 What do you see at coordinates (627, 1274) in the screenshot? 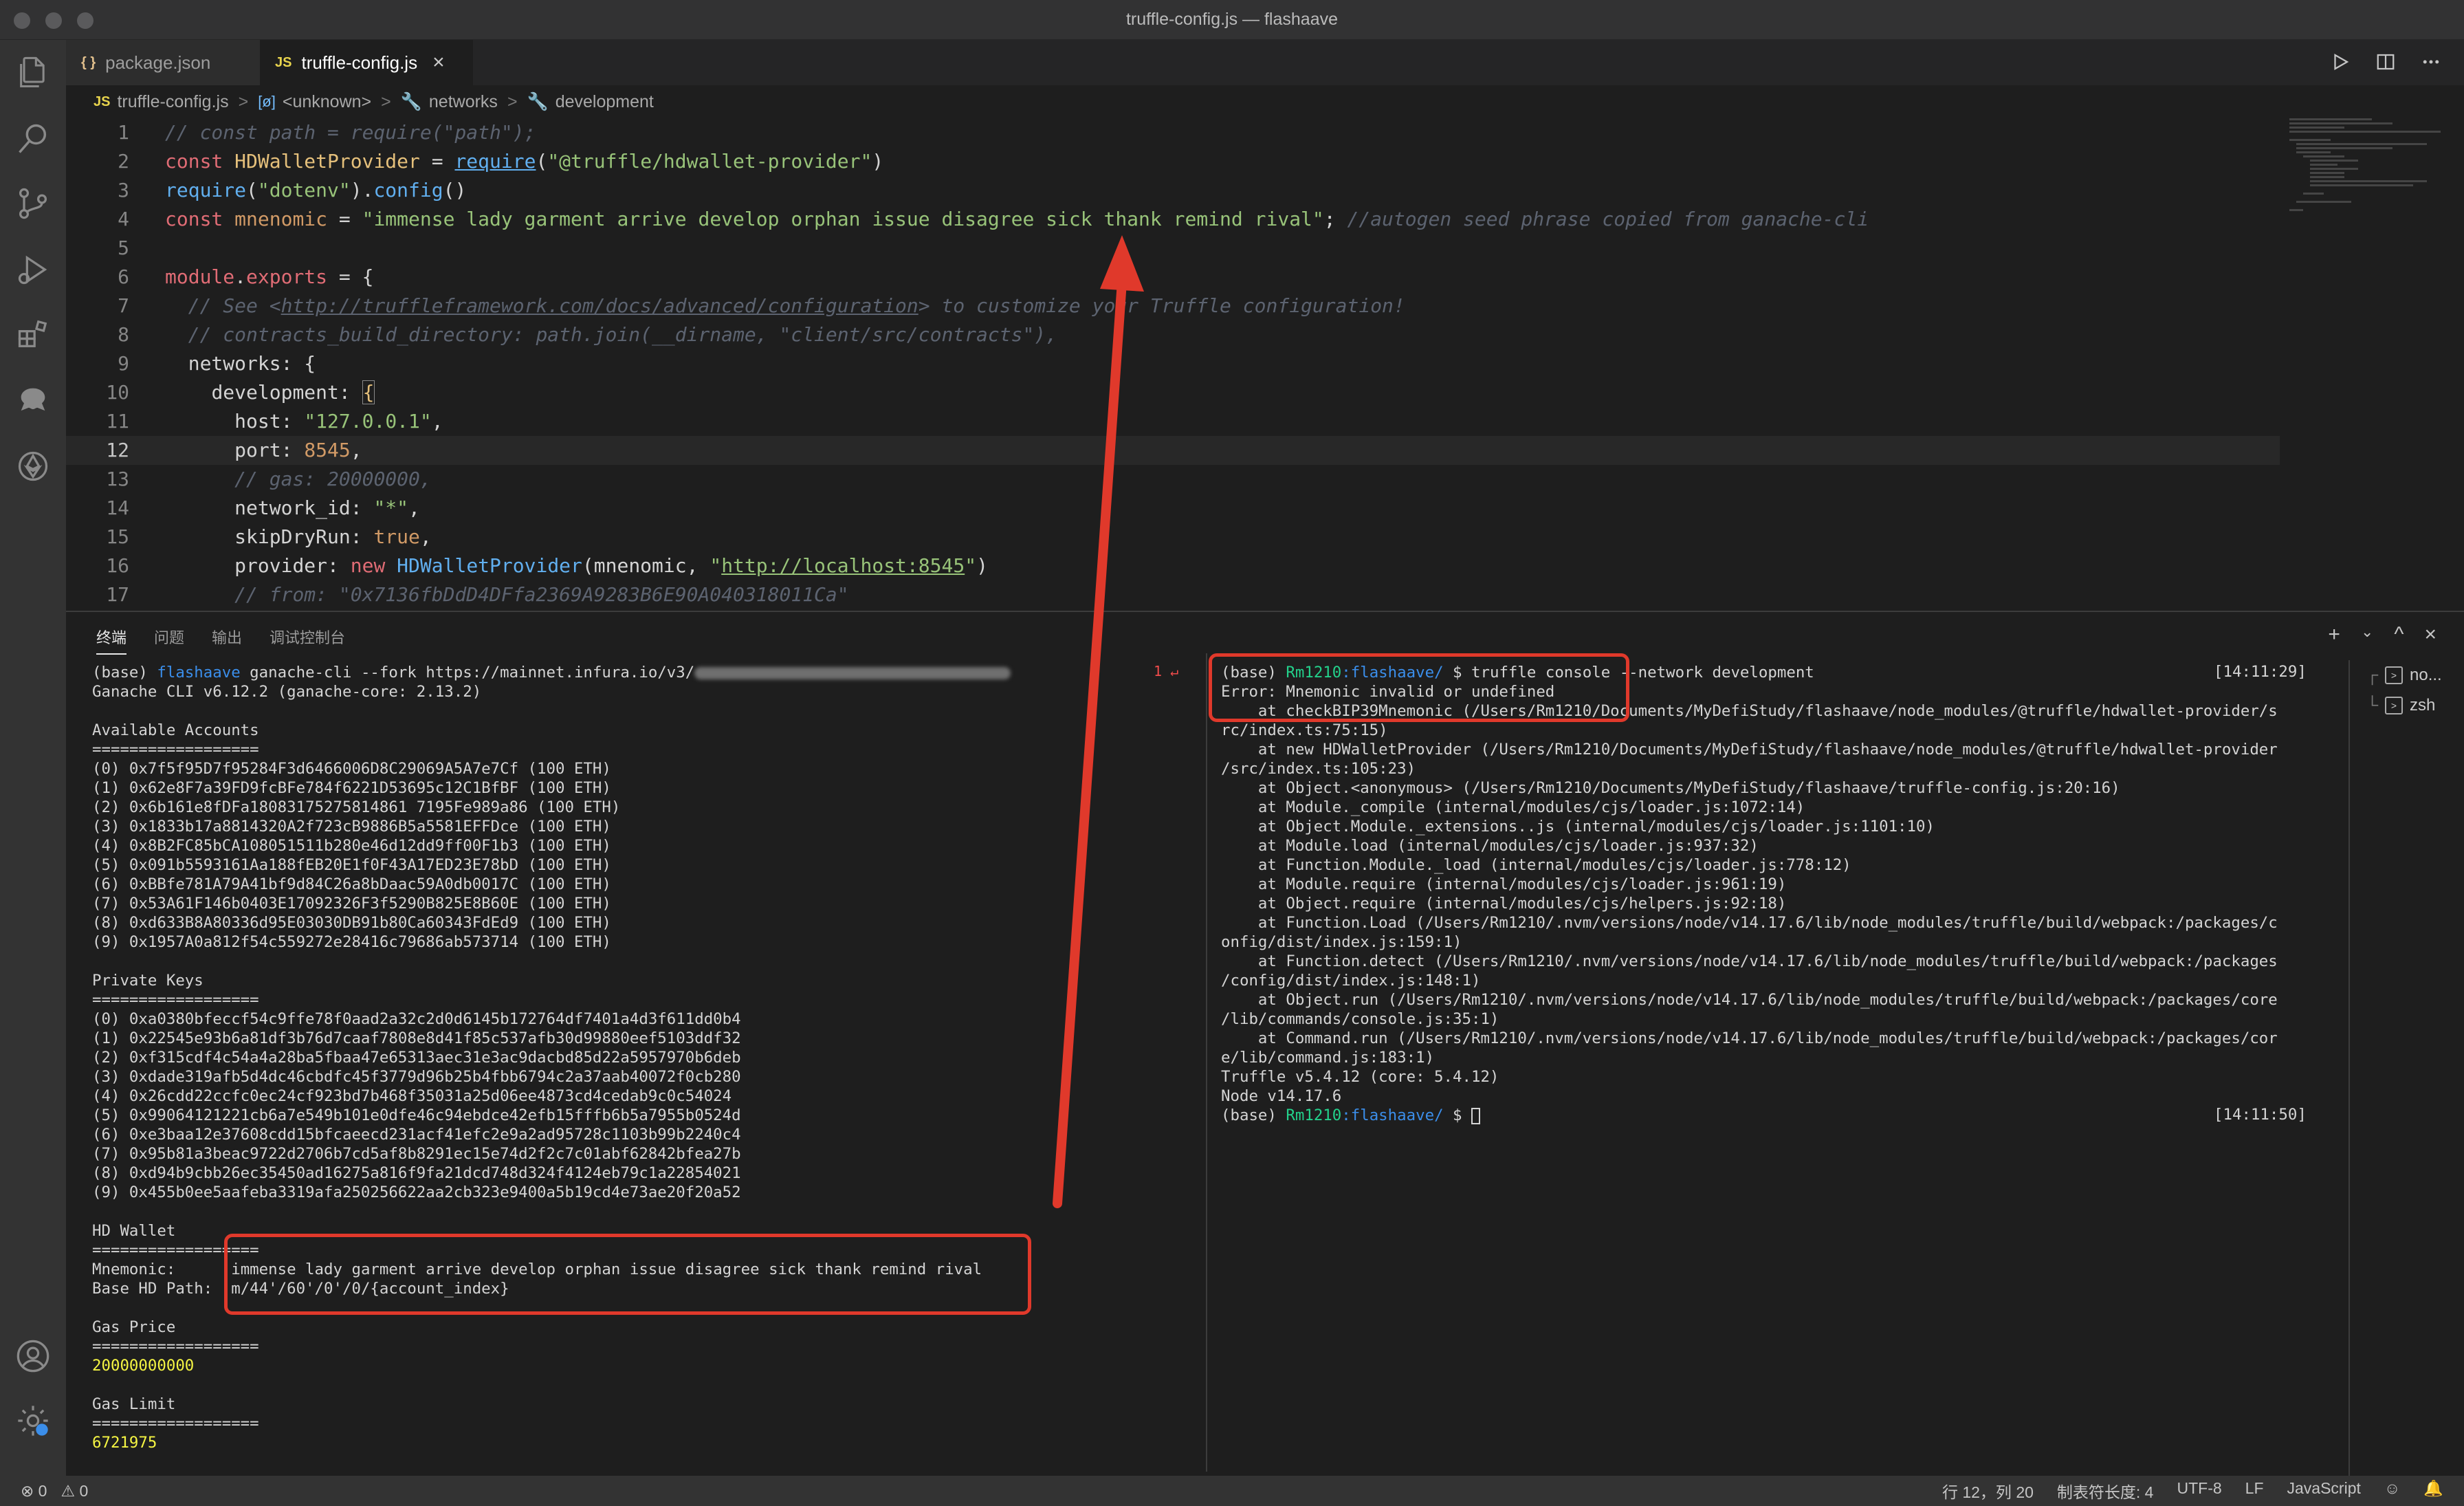
I see `mnemonic-highlight-box` at bounding box center [627, 1274].